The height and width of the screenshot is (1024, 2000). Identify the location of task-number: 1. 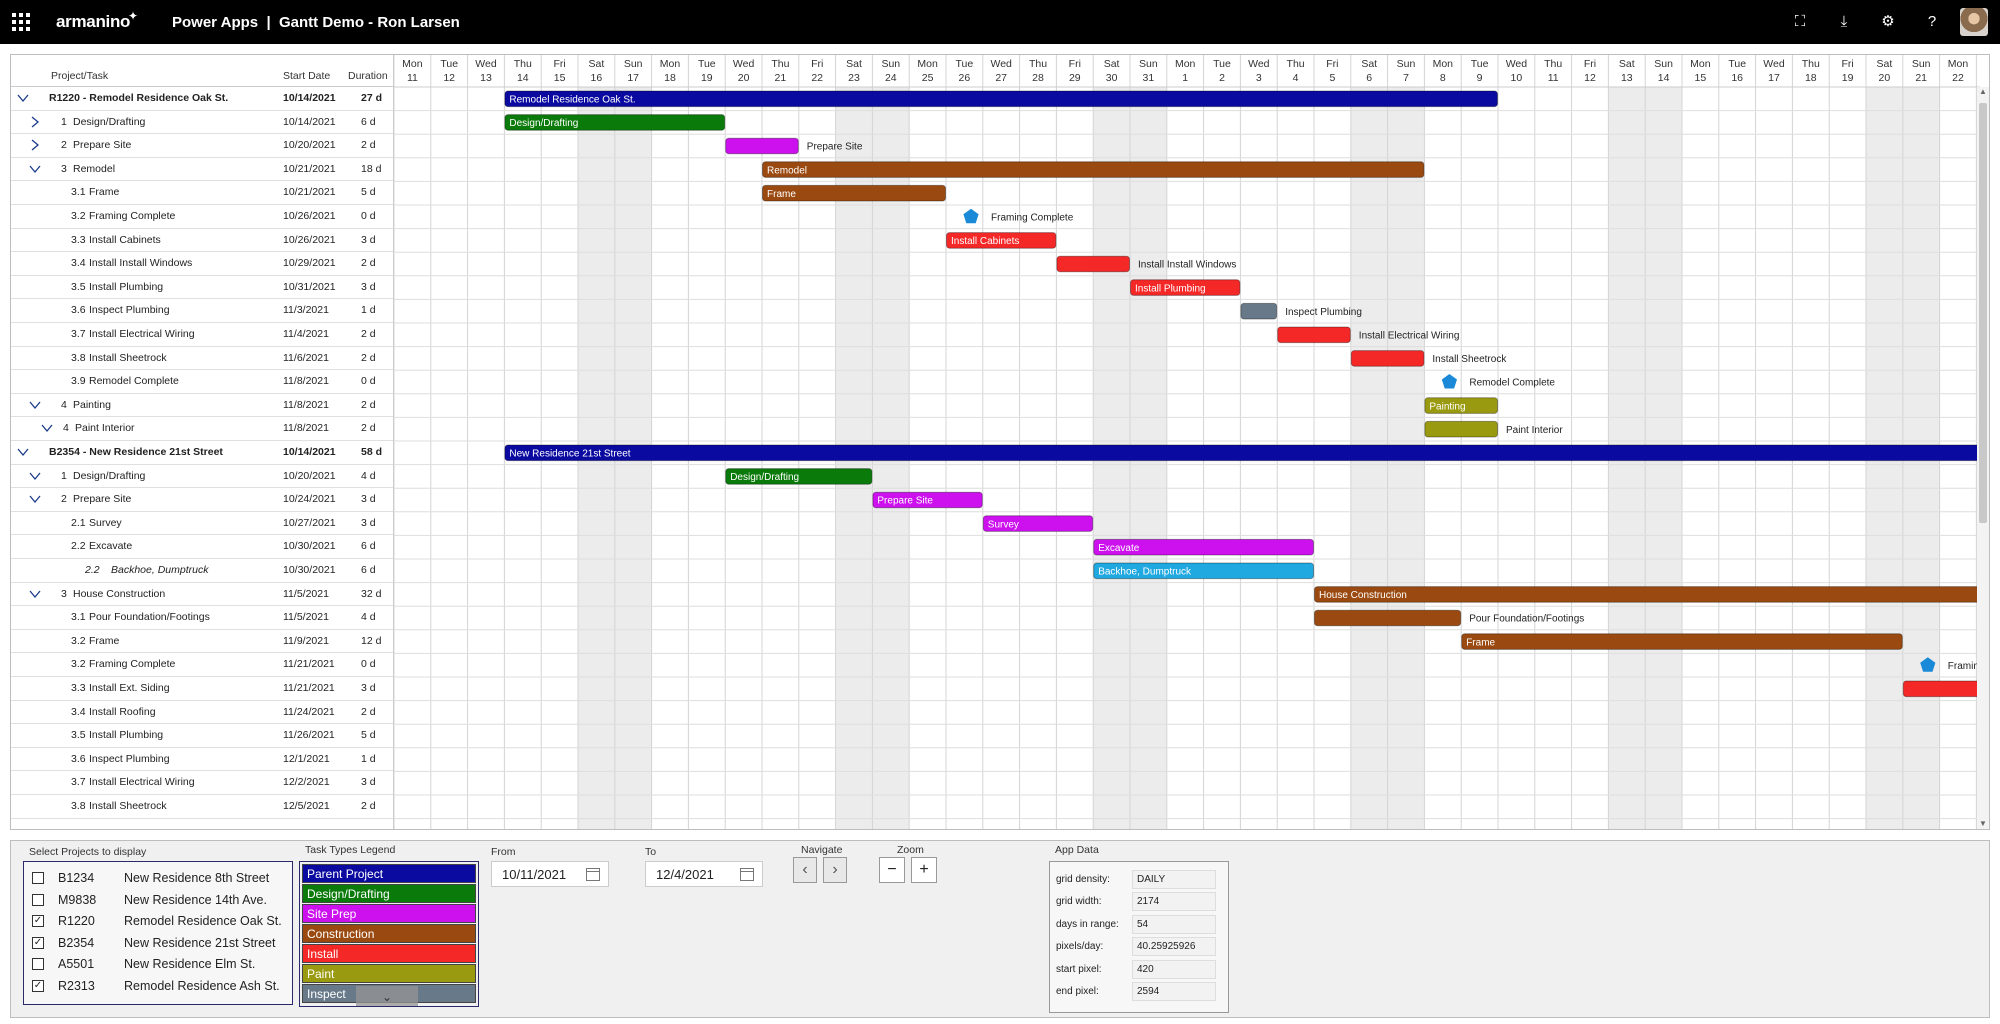
(64, 121).